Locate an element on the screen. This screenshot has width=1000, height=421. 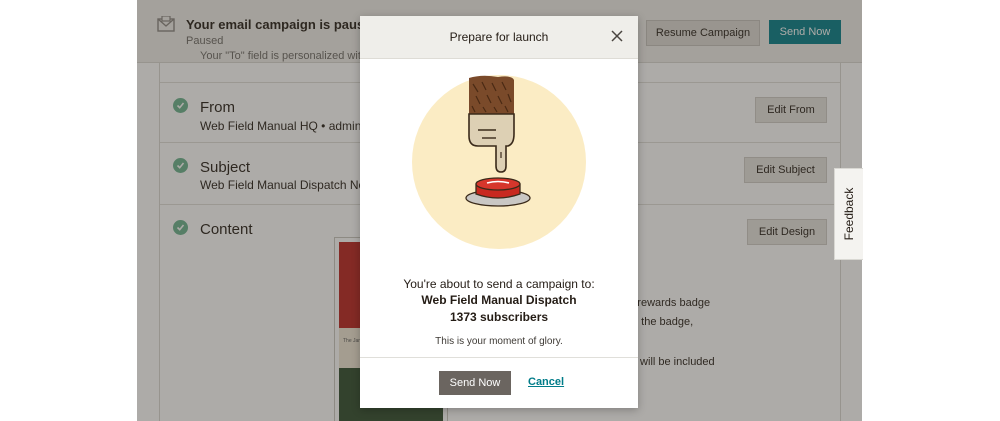
tagline: This is your moment of glory. is located at coordinates (499, 341).